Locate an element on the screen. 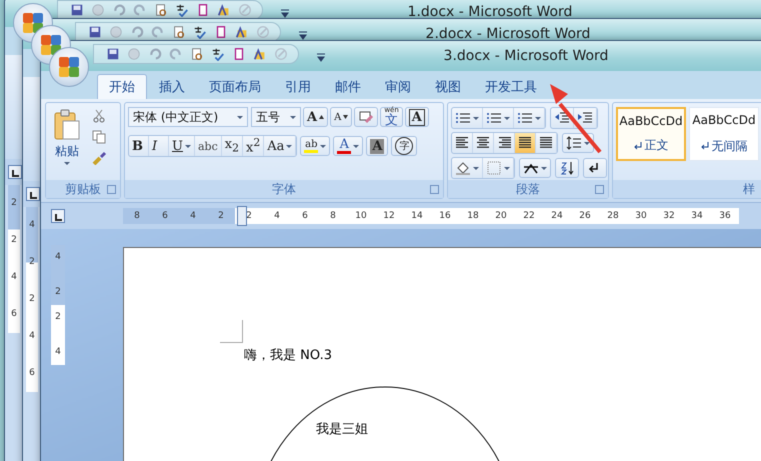 The width and height of the screenshot is (761, 461). ruler-number: 30 is located at coordinates (641, 216).